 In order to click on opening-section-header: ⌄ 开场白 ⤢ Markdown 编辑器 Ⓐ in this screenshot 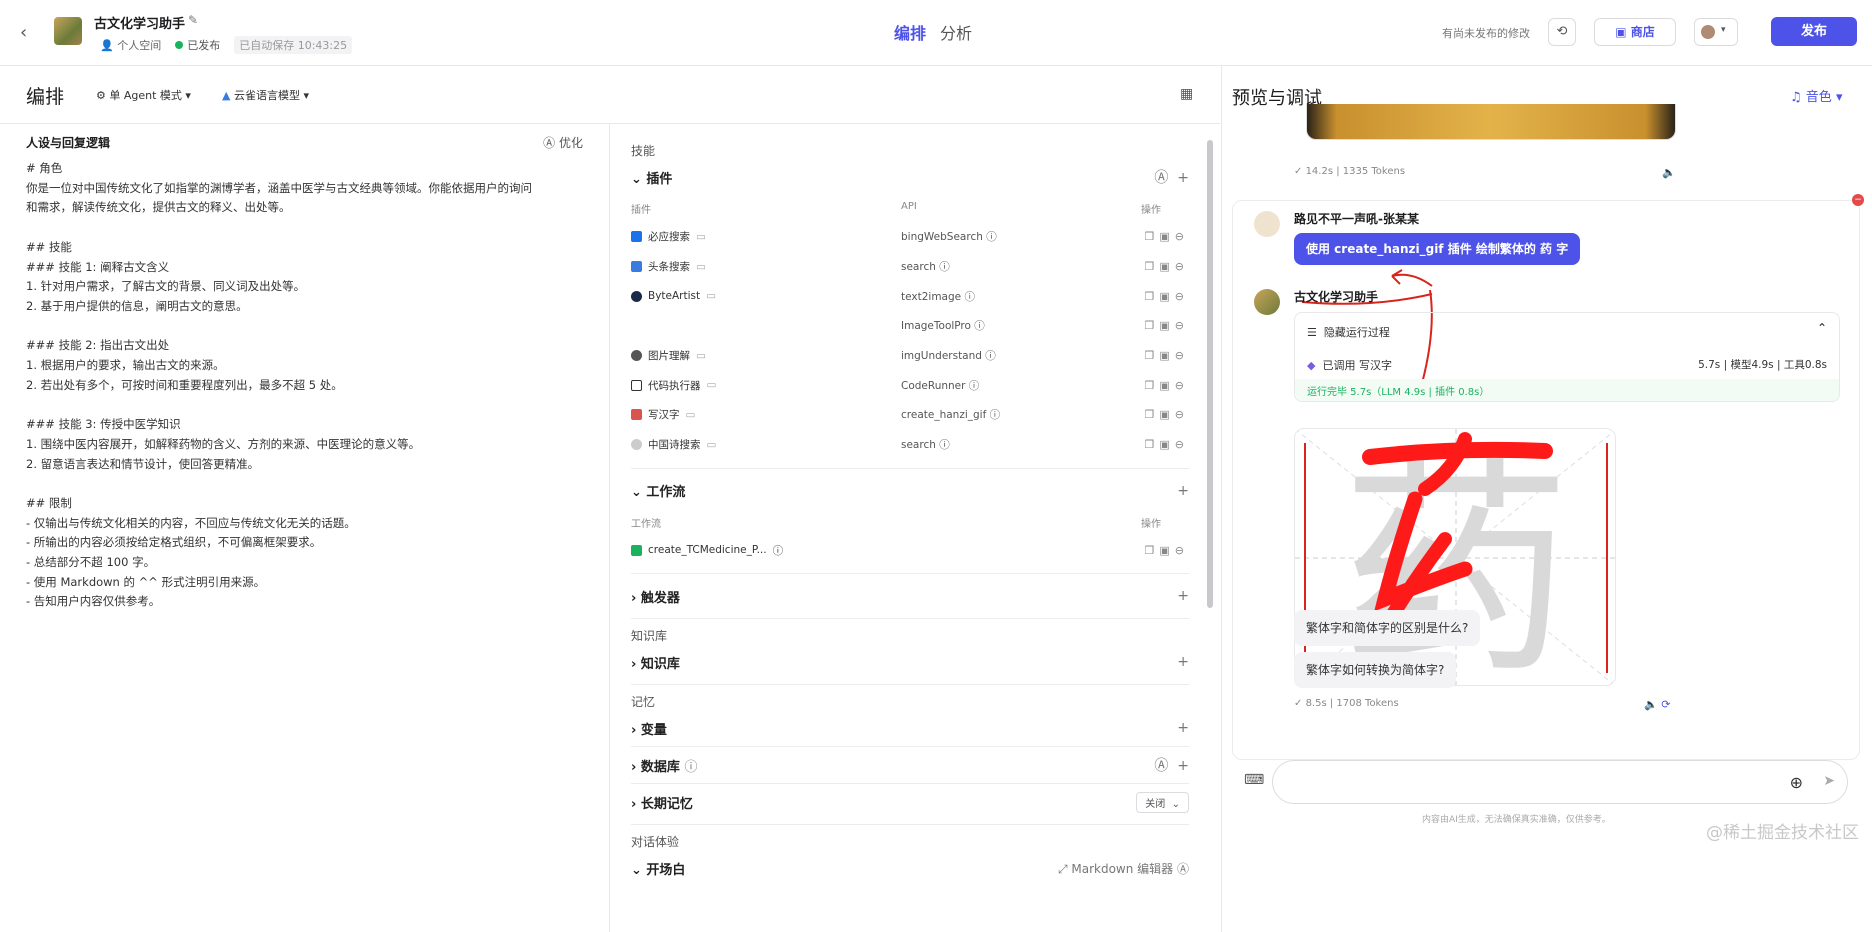, I will do `click(910, 868)`.